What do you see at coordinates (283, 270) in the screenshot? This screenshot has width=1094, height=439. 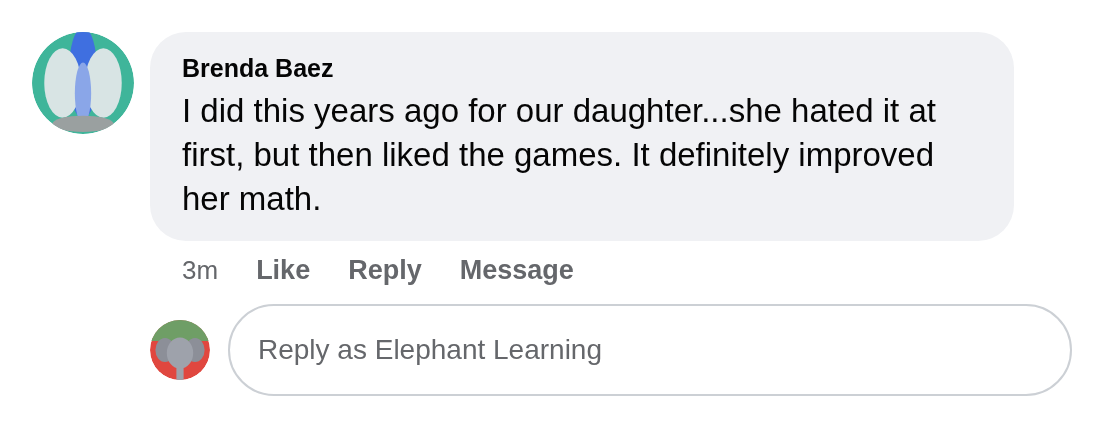 I see `action-link: Like` at bounding box center [283, 270].